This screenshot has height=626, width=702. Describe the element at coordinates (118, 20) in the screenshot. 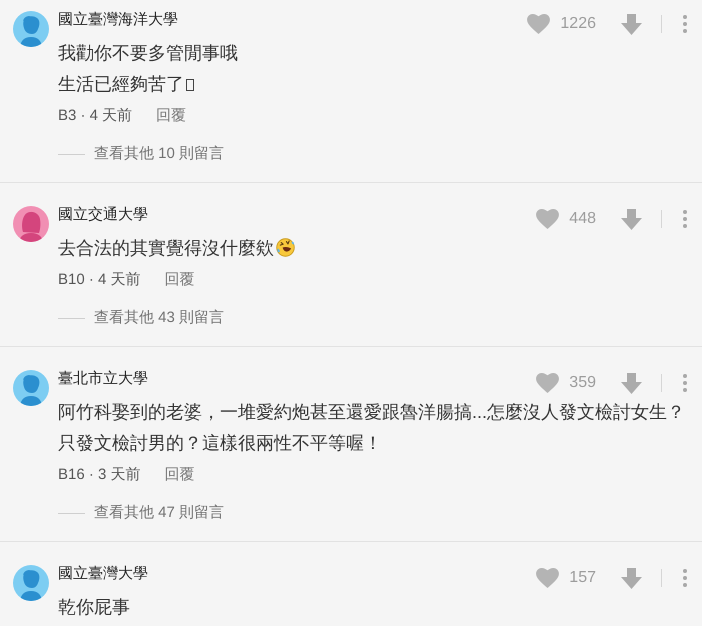

I see `author-name: 國立臺灣海洋大學` at that location.